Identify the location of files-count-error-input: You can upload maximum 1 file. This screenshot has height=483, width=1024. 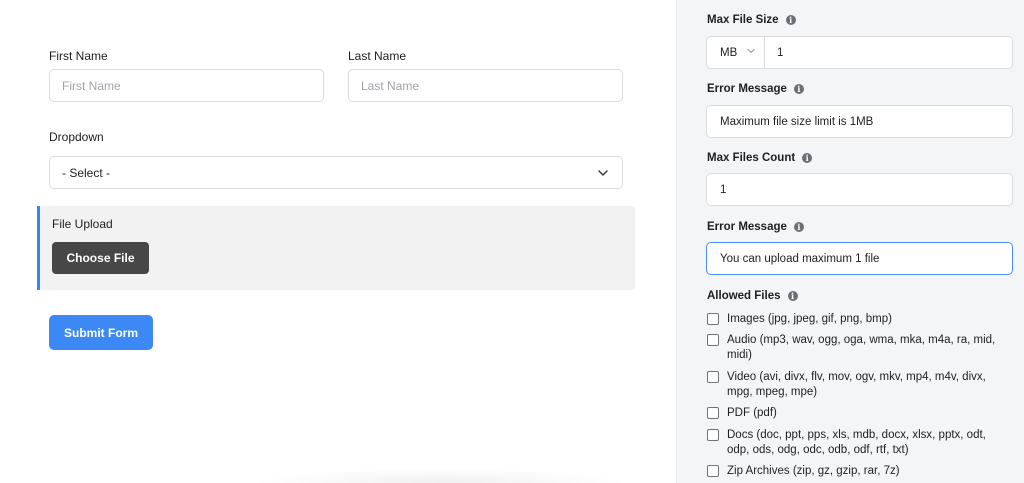
(859, 258).